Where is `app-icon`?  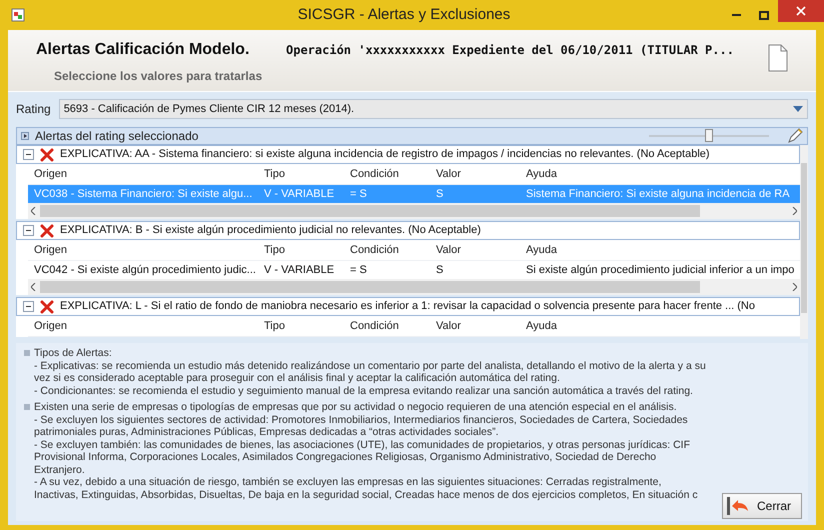 app-icon is located at coordinates (18, 15).